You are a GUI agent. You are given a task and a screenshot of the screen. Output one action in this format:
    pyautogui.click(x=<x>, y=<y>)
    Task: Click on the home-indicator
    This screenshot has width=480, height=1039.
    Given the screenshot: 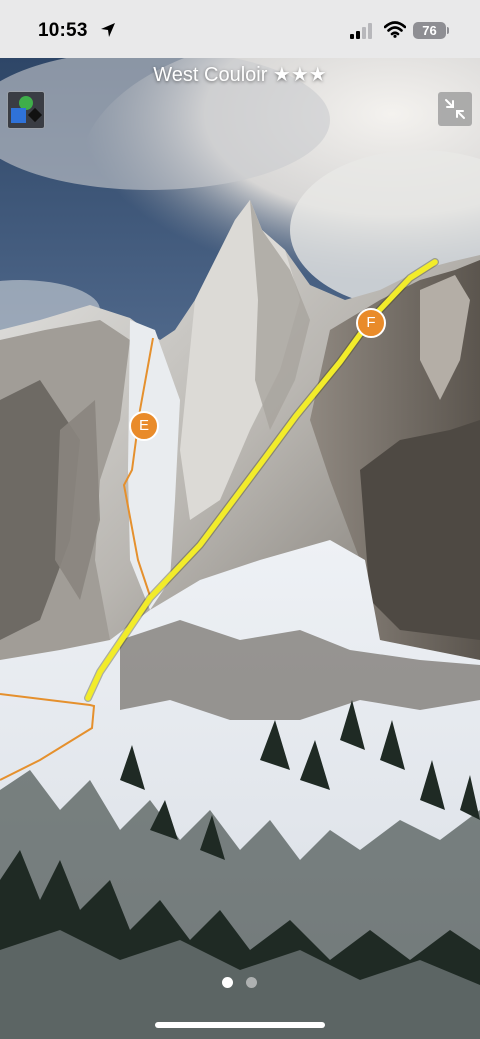 What is the action you would take?
    pyautogui.click(x=240, y=1025)
    